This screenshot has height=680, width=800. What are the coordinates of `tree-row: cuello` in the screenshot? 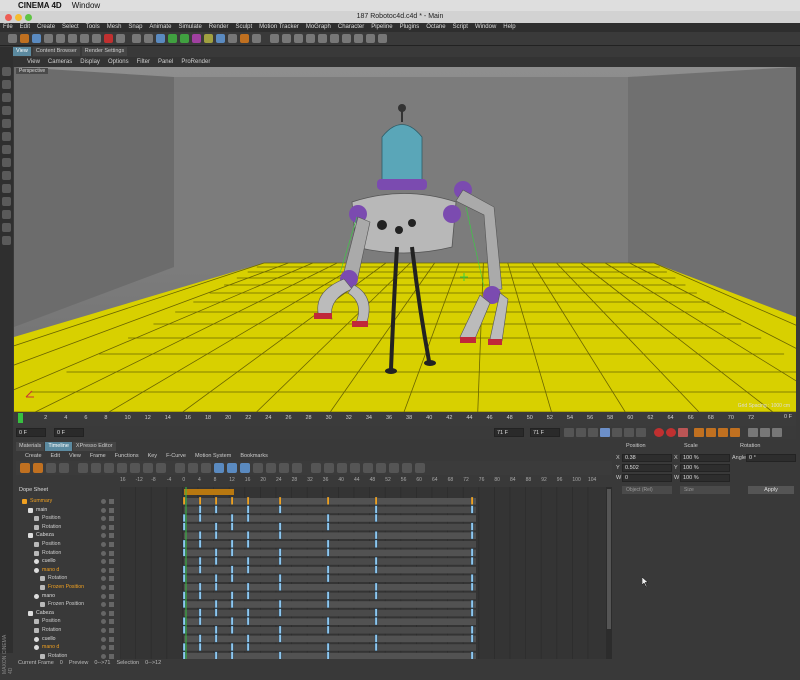 It's located at (67, 639).